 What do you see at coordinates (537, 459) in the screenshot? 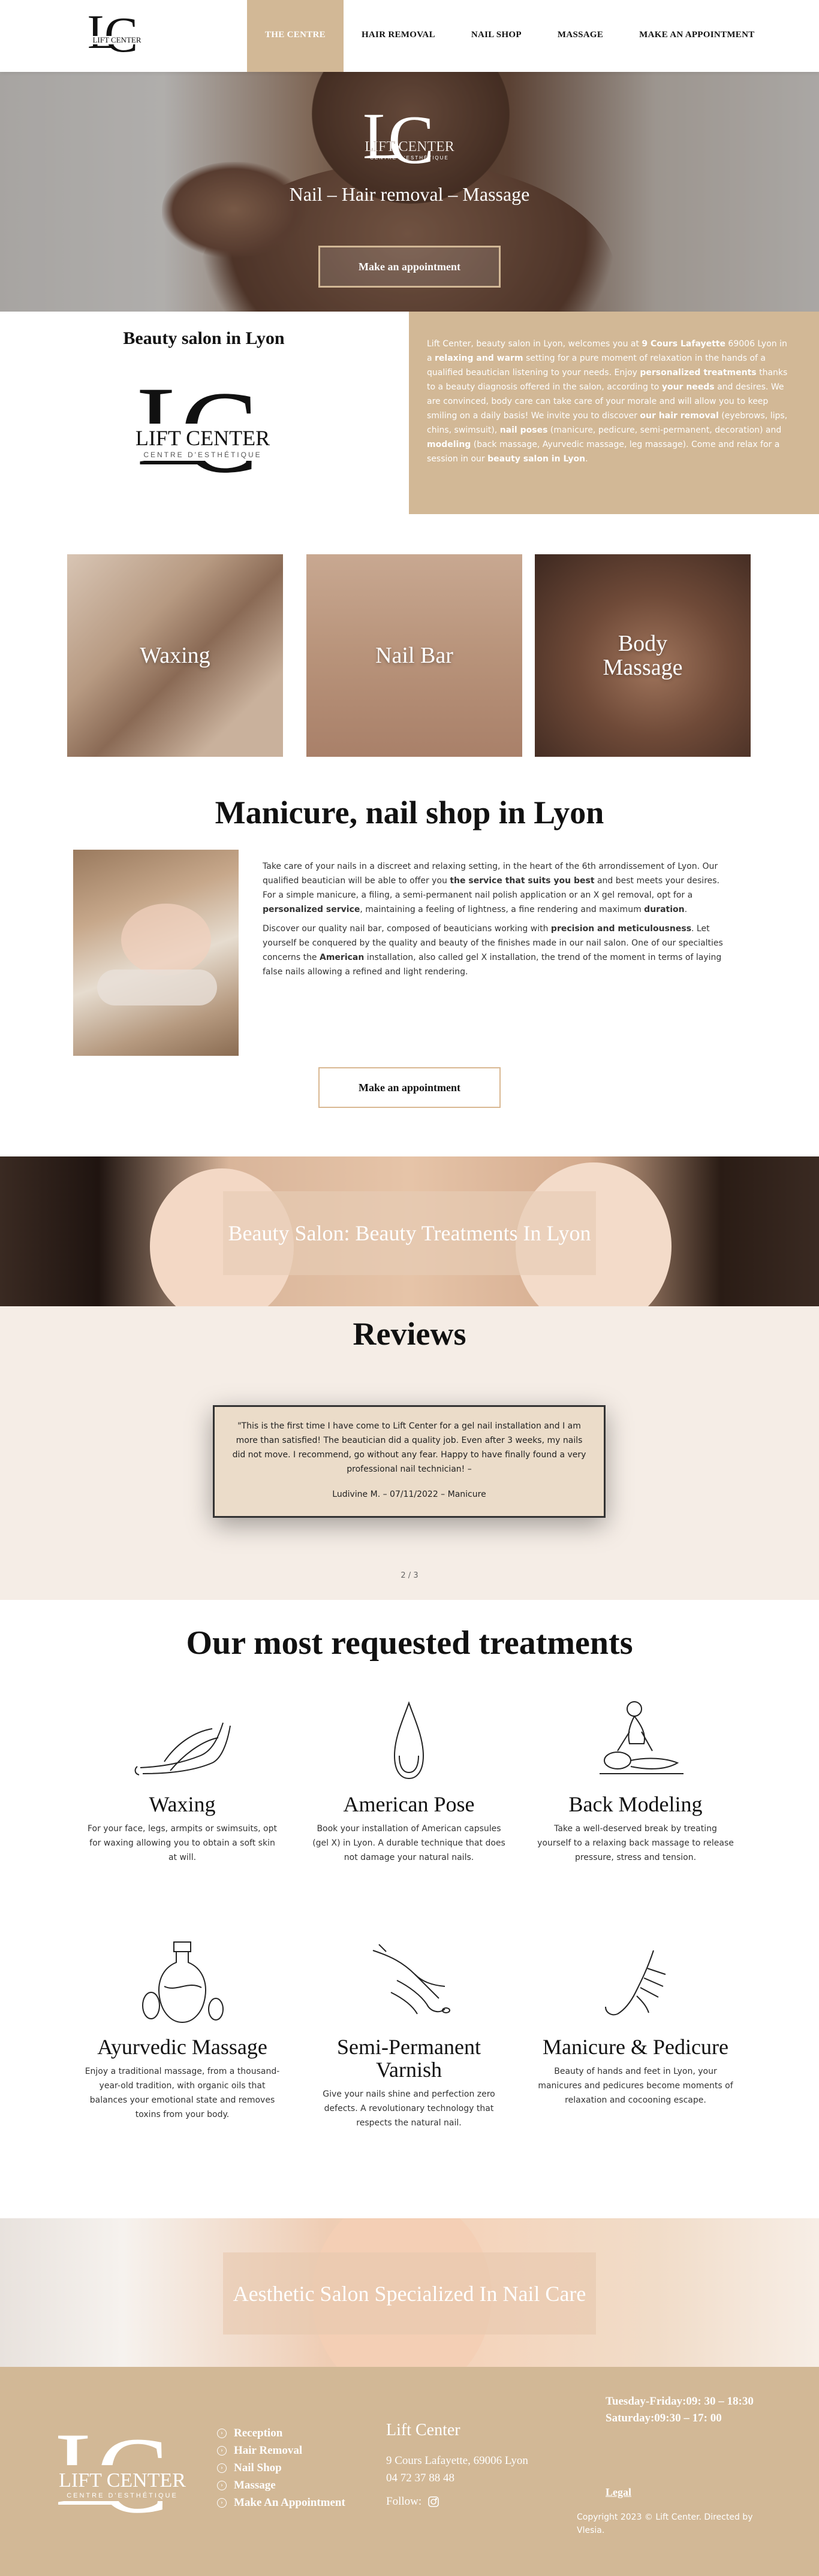
I see `intro-text-bold: beauty salon in Lyon` at bounding box center [537, 459].